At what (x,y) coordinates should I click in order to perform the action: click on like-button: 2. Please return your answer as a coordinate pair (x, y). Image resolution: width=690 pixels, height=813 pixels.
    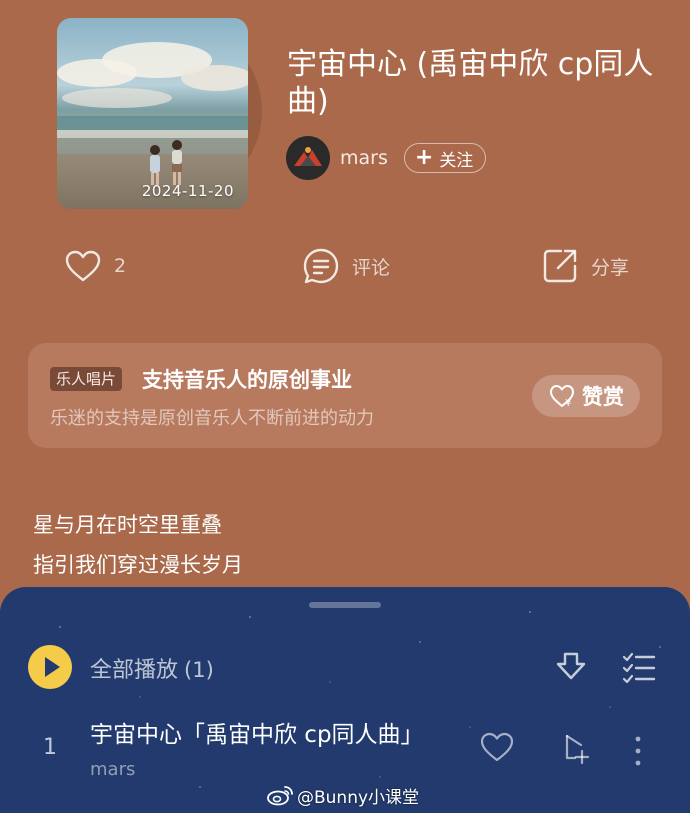
    Looking at the image, I should click on (95, 266).